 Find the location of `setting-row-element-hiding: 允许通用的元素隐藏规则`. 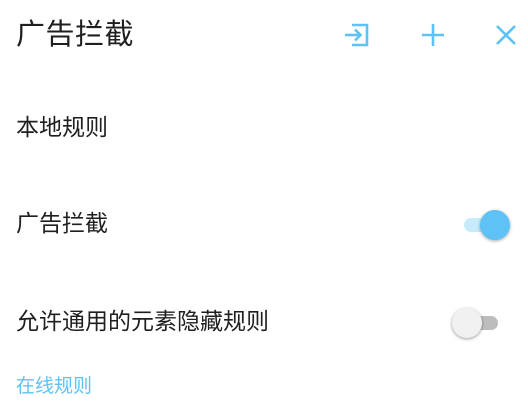

setting-row-element-hiding: 允许通用的元素隐藏规则 is located at coordinates (264, 322).